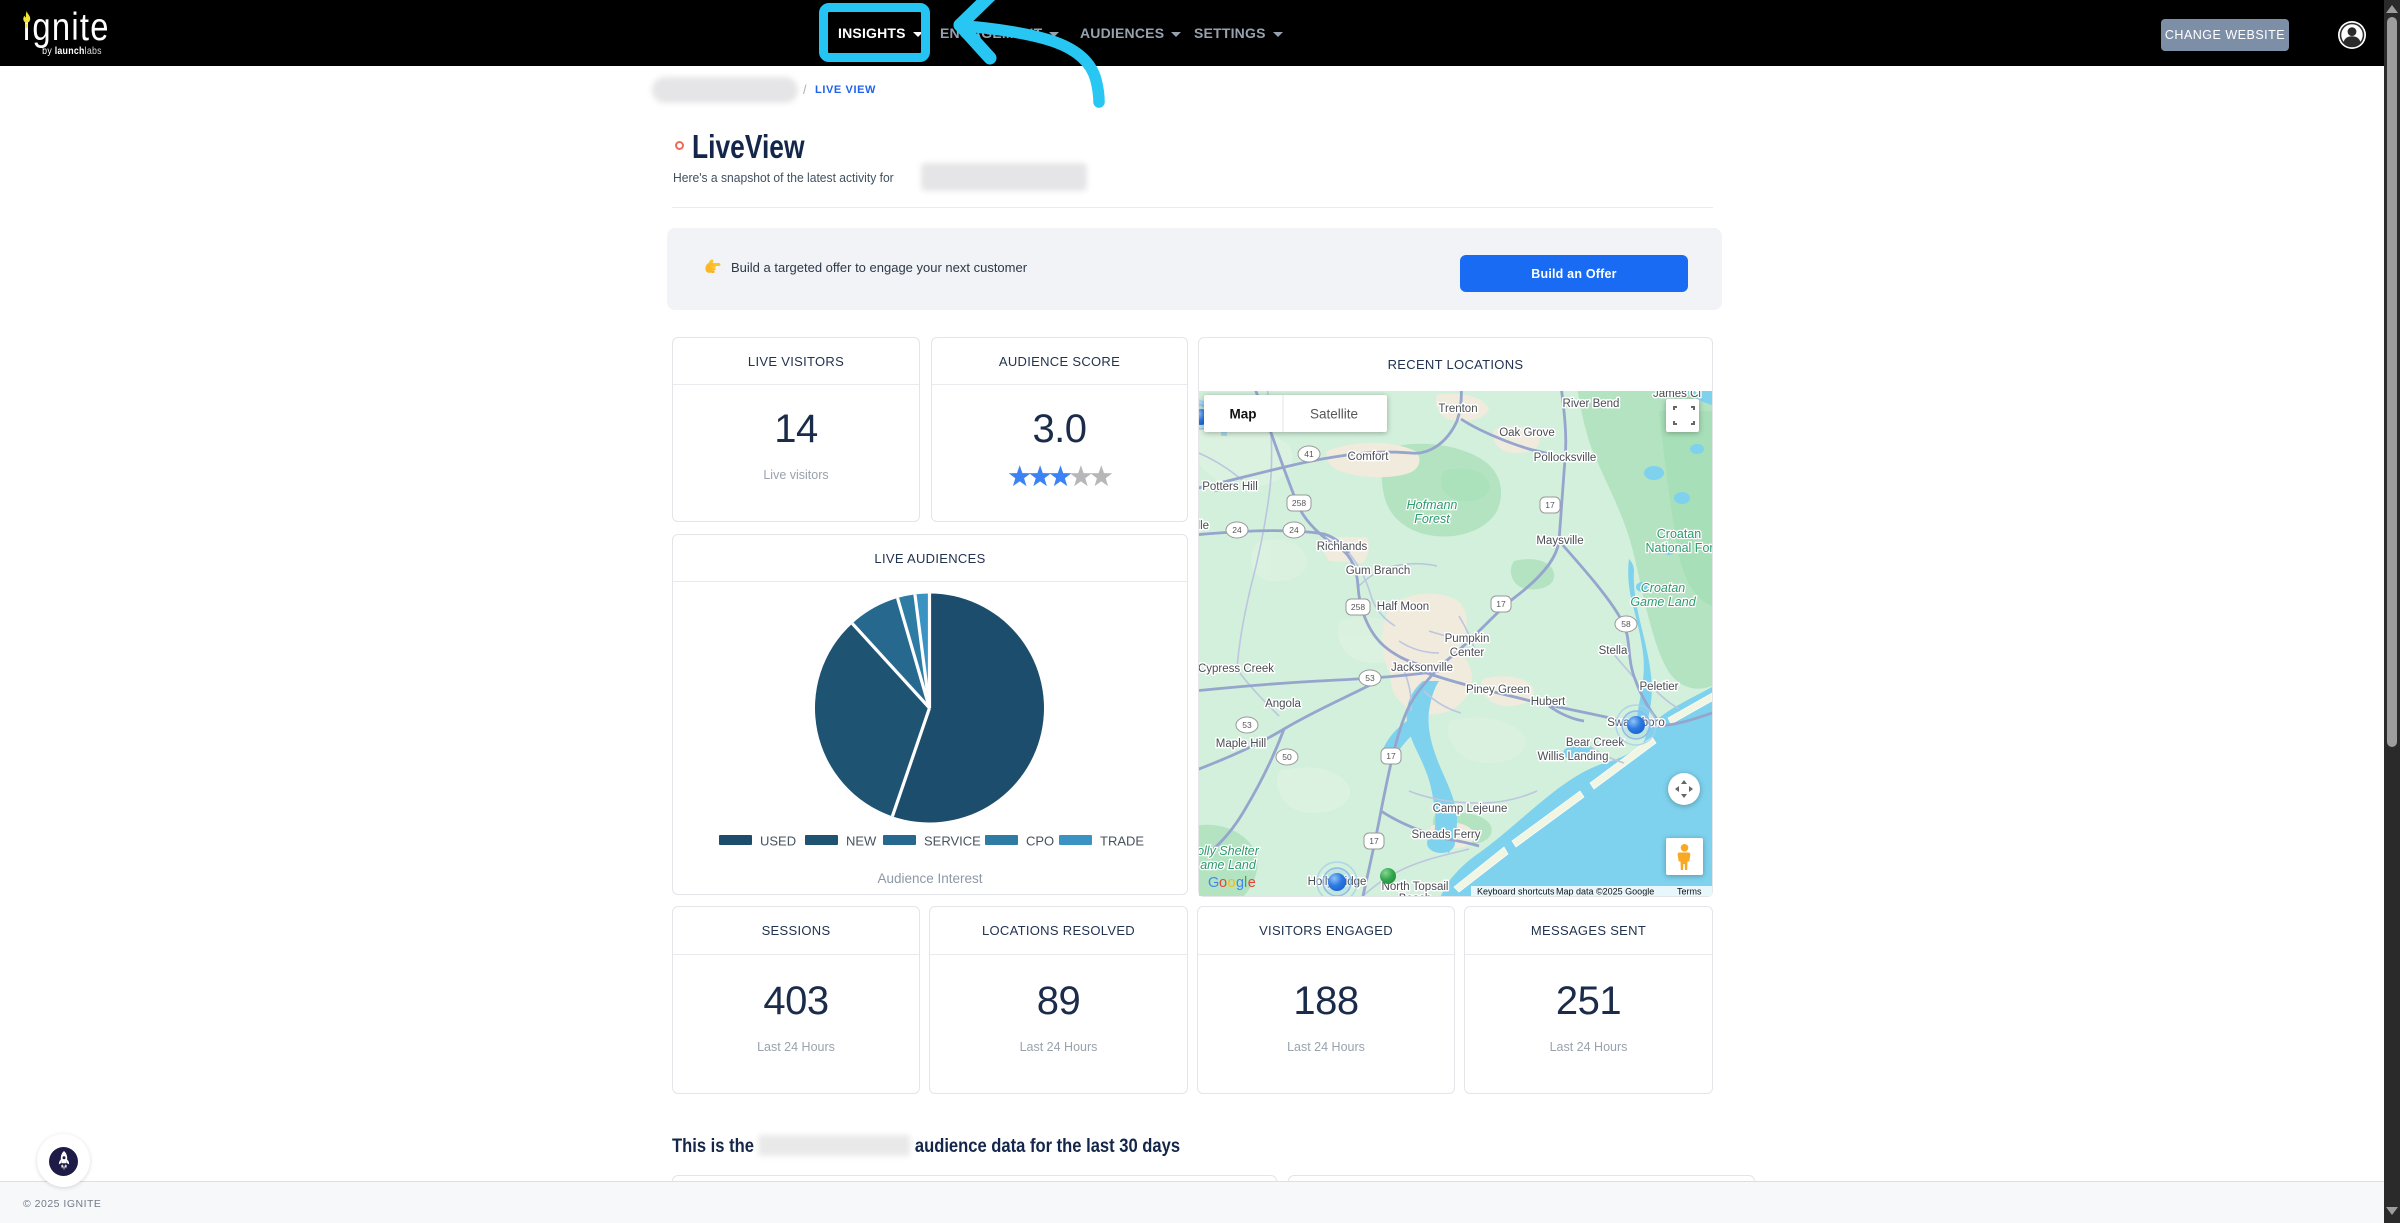  Describe the element at coordinates (1677, 395) in the screenshot. I see `svg-text: James Ci` at that location.